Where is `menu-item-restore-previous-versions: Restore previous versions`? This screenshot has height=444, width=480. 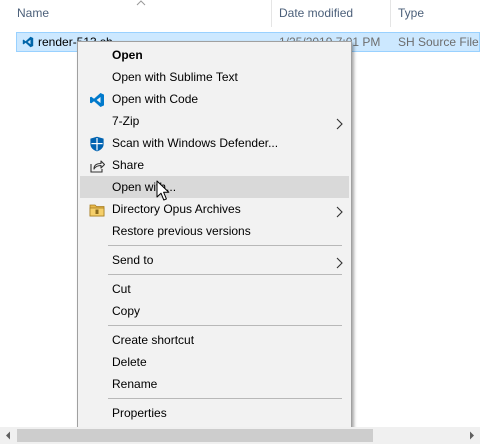 menu-item-restore-previous-versions: Restore previous versions is located at coordinates (214, 231).